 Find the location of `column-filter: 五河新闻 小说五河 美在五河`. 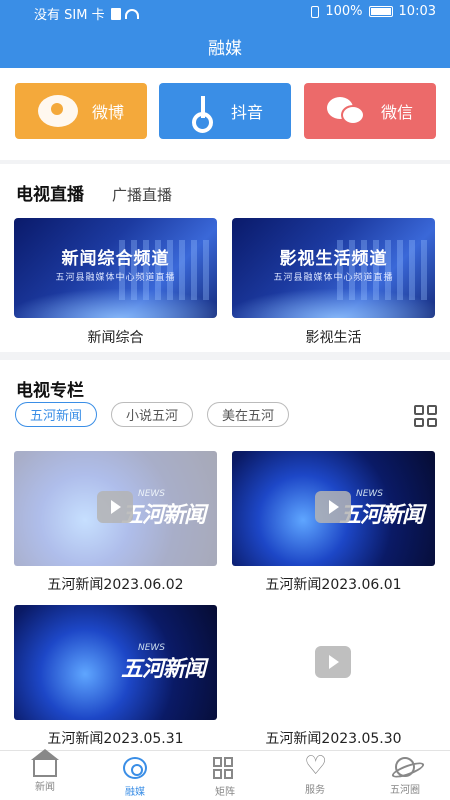

column-filter: 五河新闻 小说五河 美在五河 is located at coordinates (152, 414).